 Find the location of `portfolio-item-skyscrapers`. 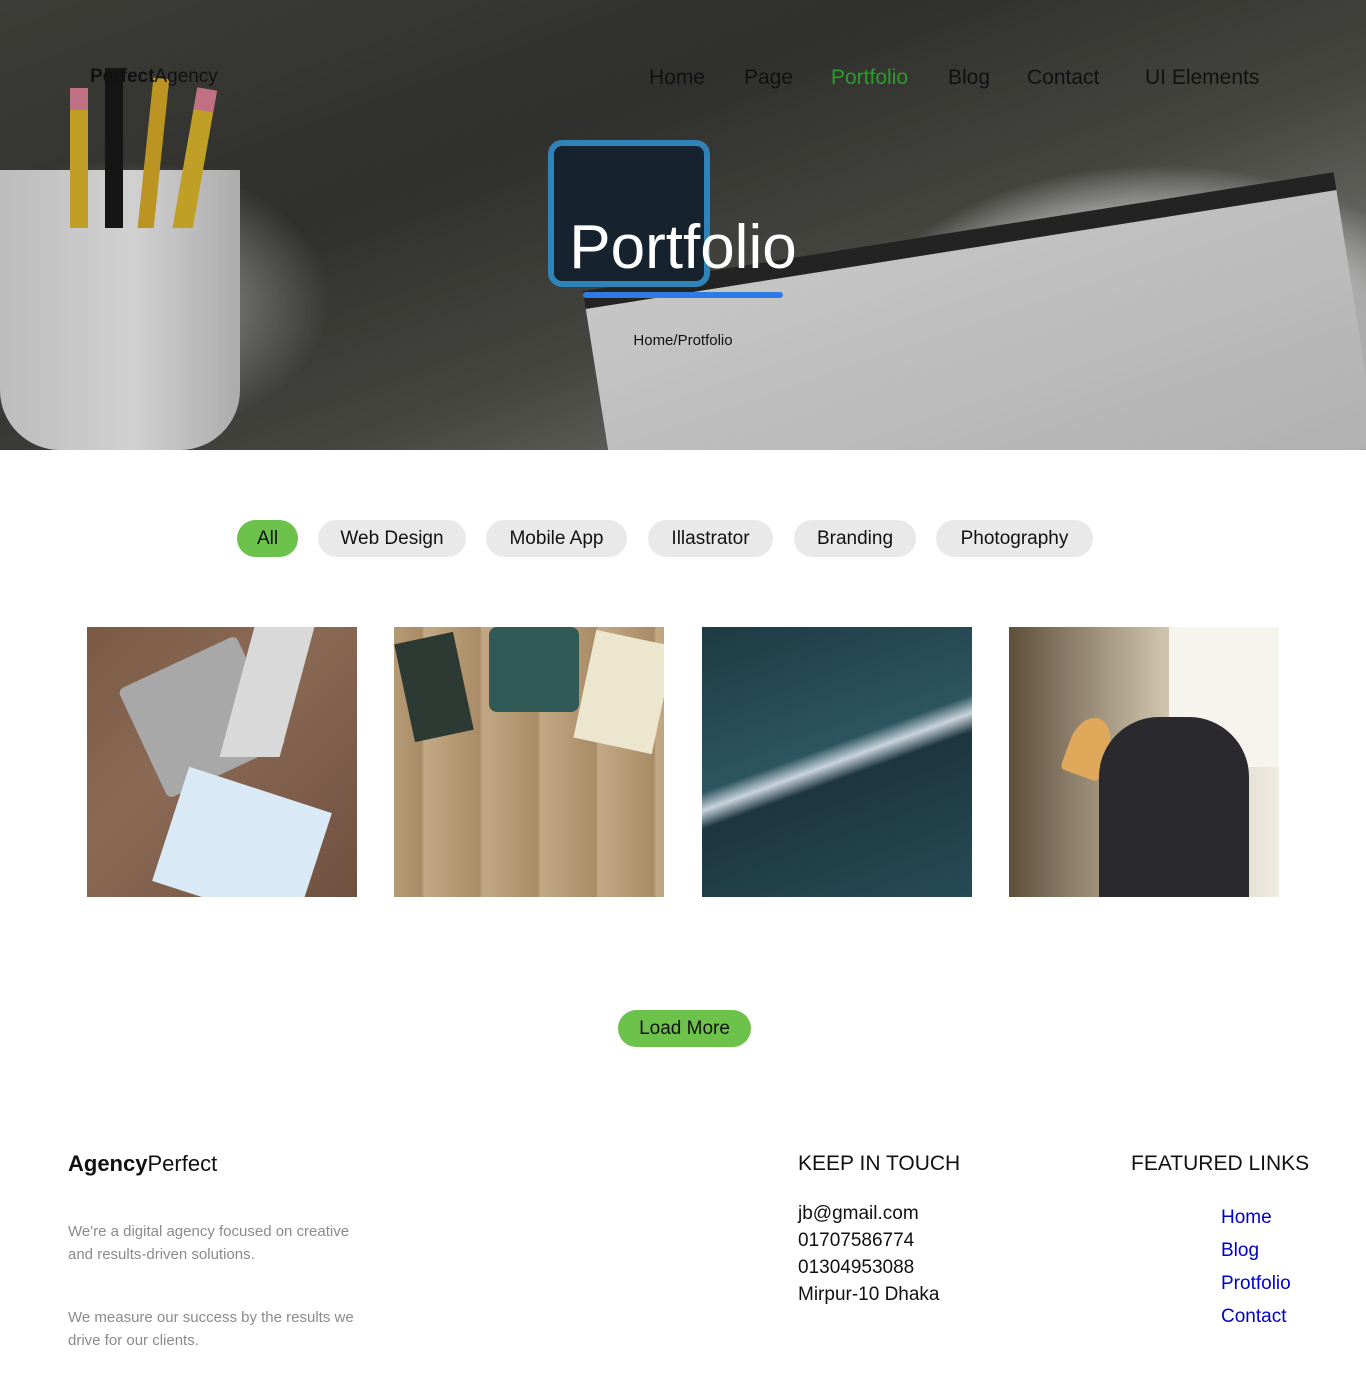

portfolio-item-skyscrapers is located at coordinates (837, 762).